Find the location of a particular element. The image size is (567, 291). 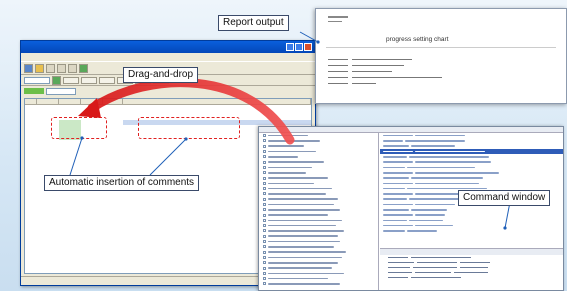

auto-insertion-callout: Automatic insertion of comments is located at coordinates (122, 183).